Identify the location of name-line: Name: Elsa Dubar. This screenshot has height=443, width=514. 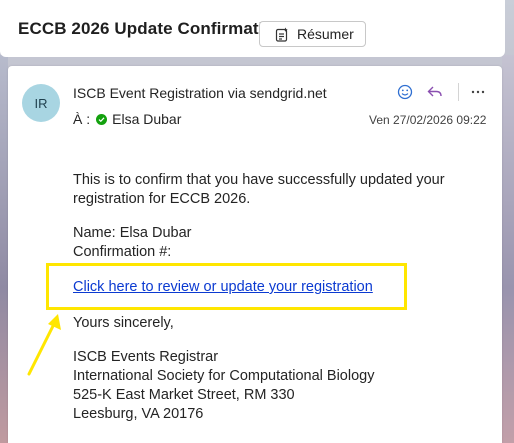
(132, 233).